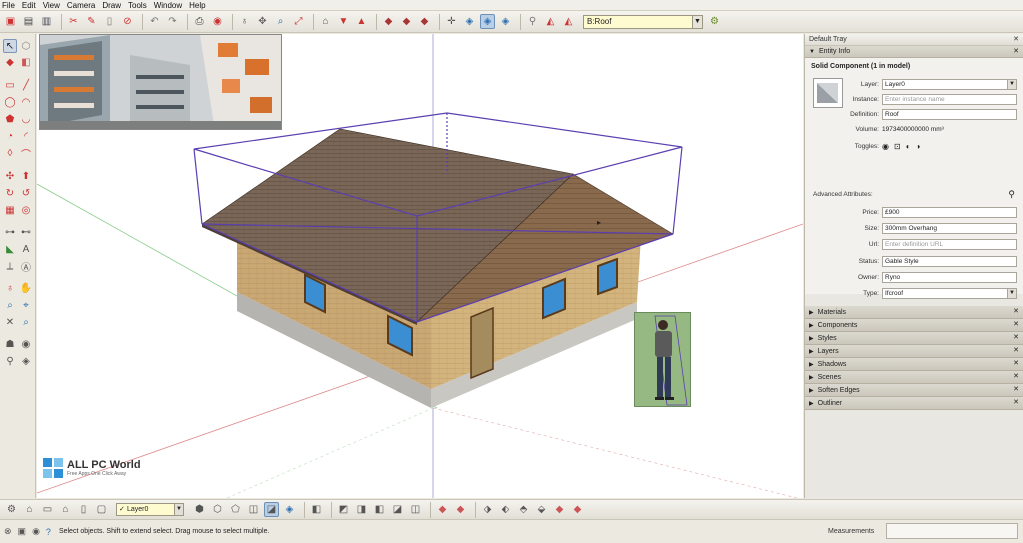 Image resolution: width=1023 pixels, height=543 pixels. Describe the element at coordinates (949, 84) in the screenshot. I see `layer-select: Layer0 ▼` at that location.